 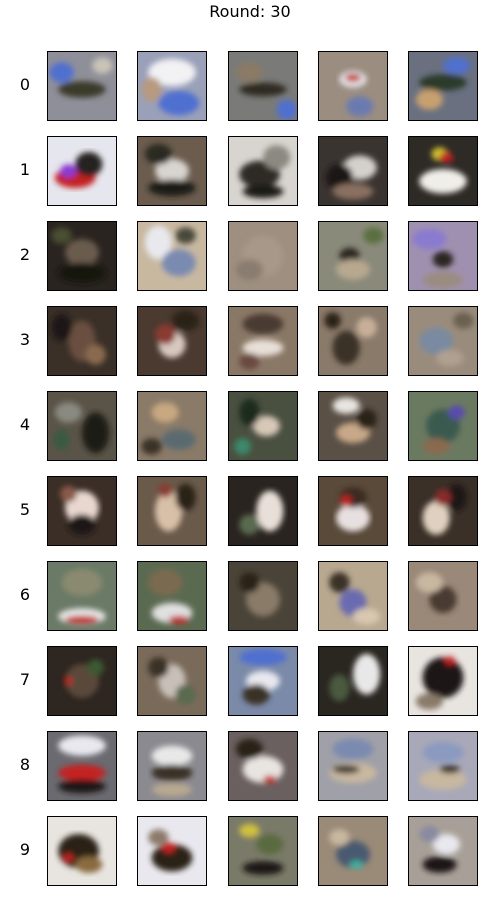 What do you see at coordinates (25, 679) in the screenshot?
I see `row-label: 7` at bounding box center [25, 679].